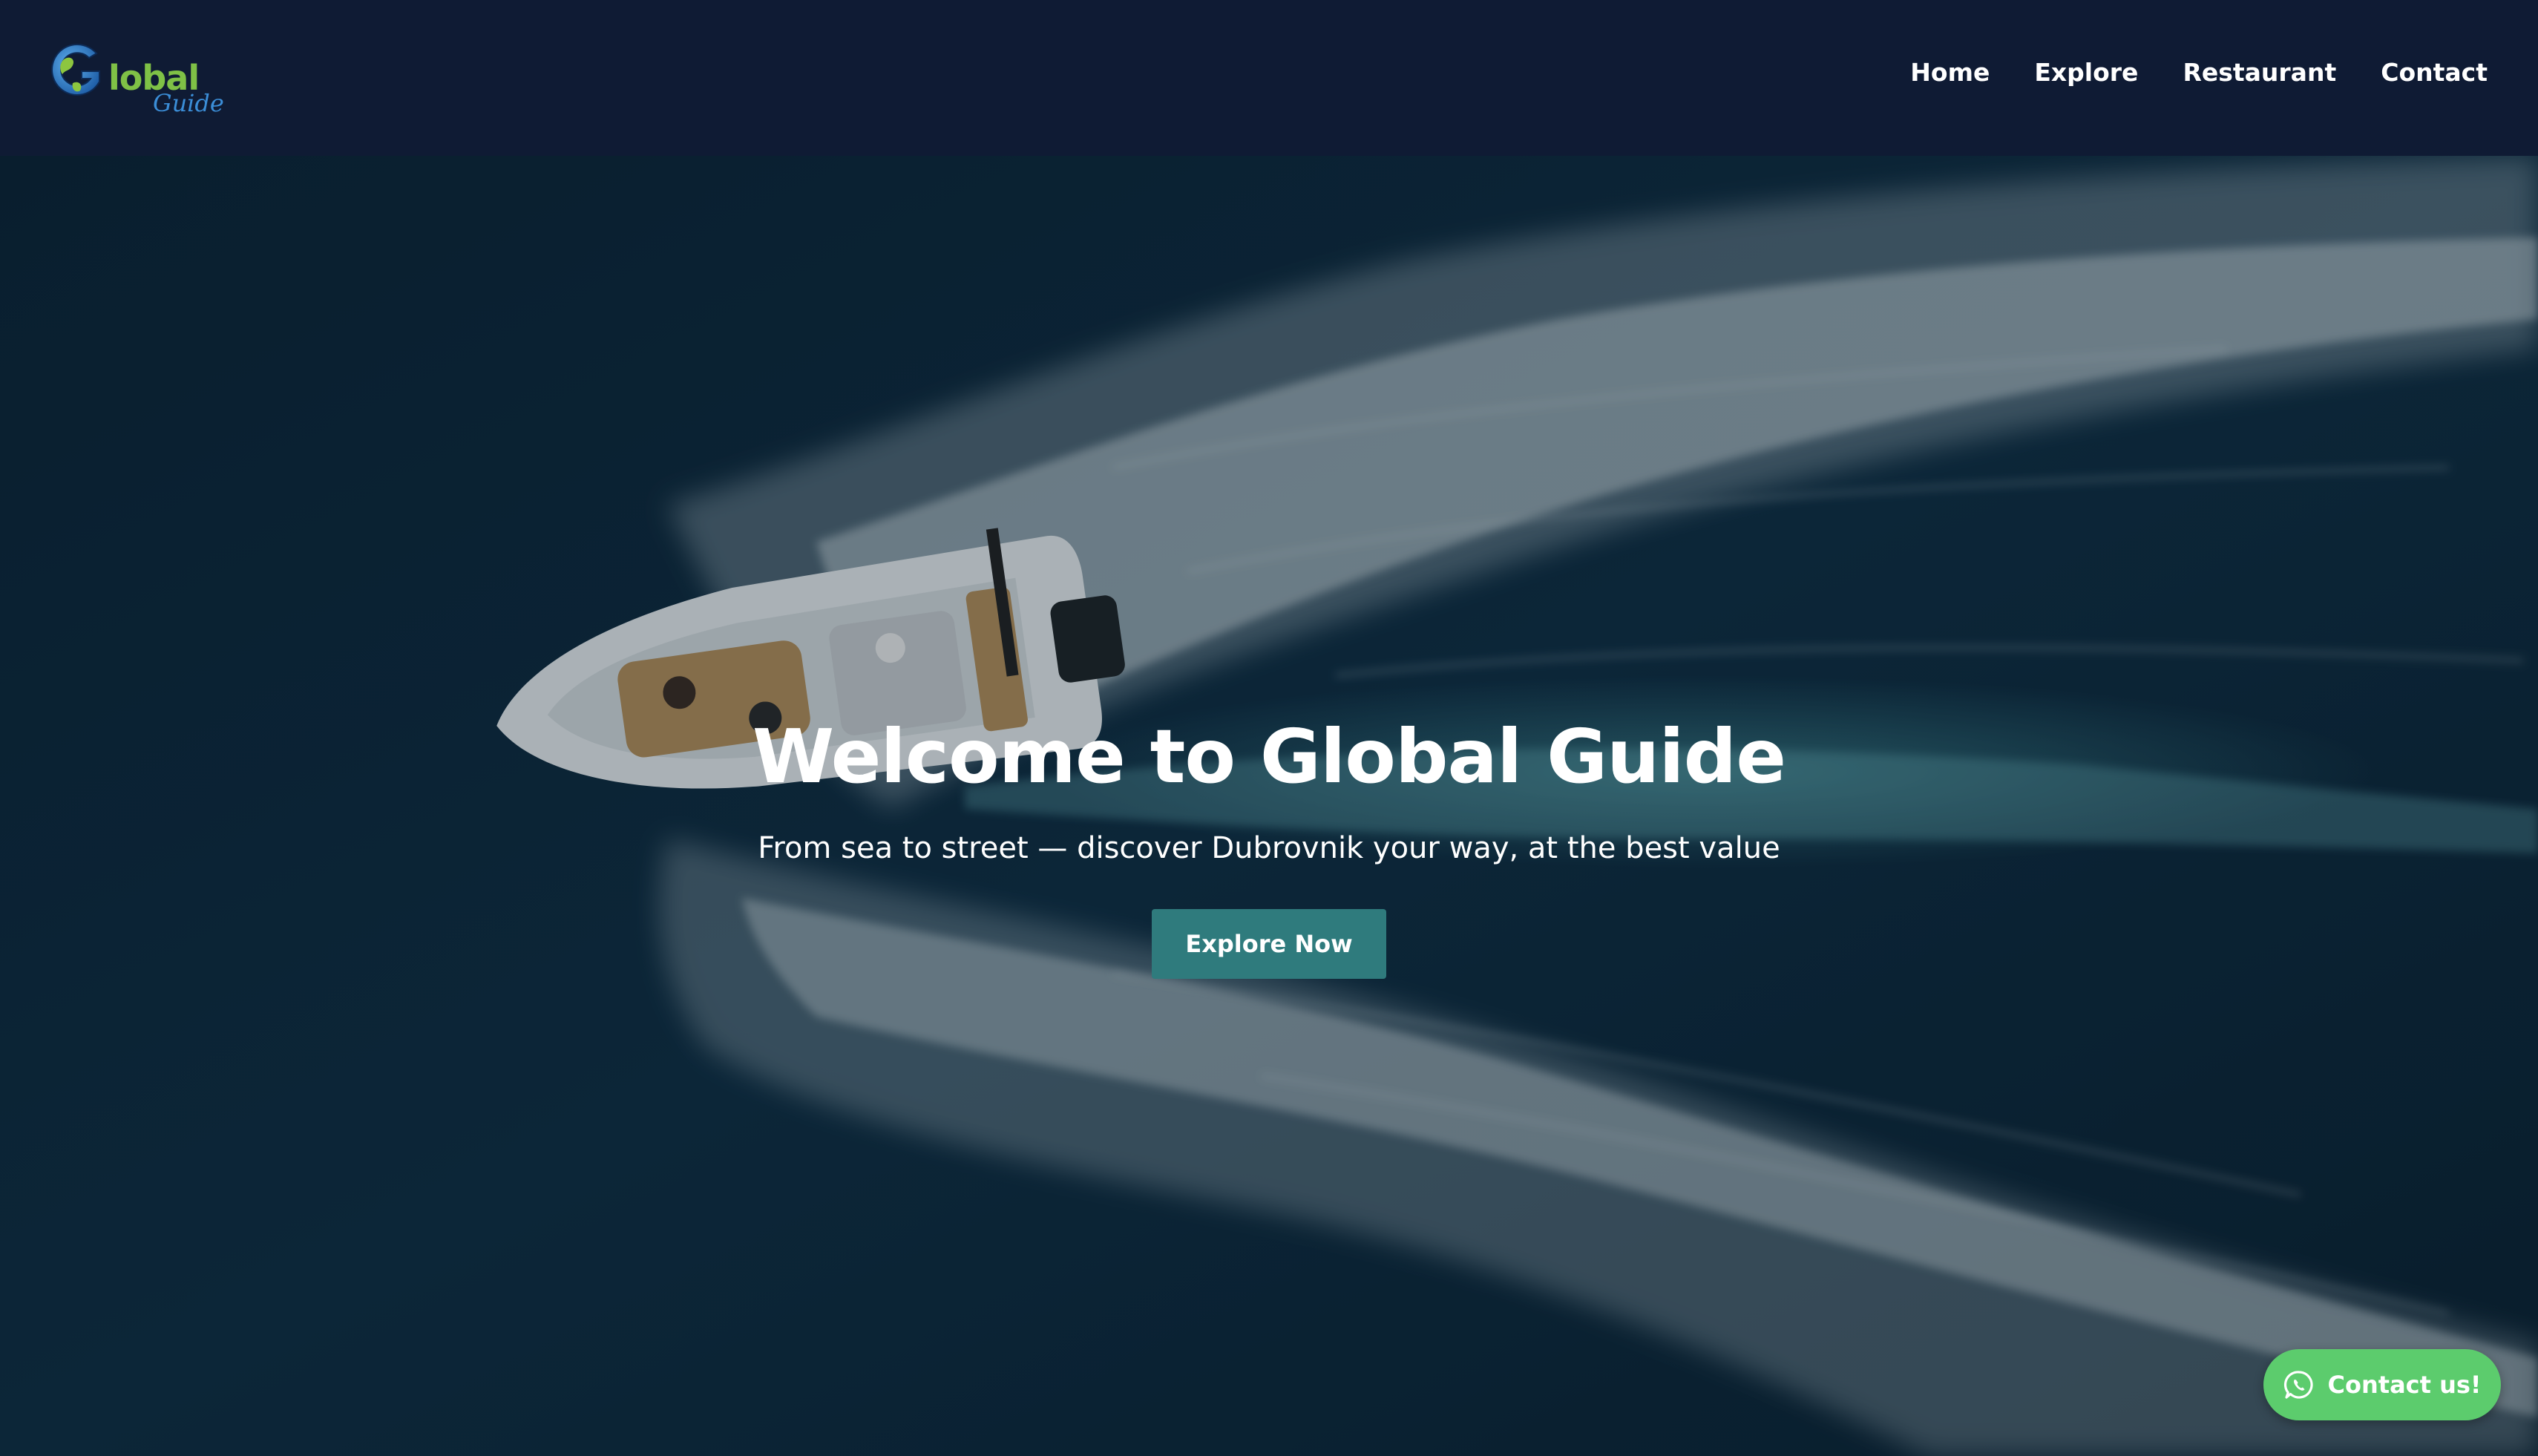  Describe the element at coordinates (2434, 73) in the screenshot. I see `nav-contact: Contact` at that location.